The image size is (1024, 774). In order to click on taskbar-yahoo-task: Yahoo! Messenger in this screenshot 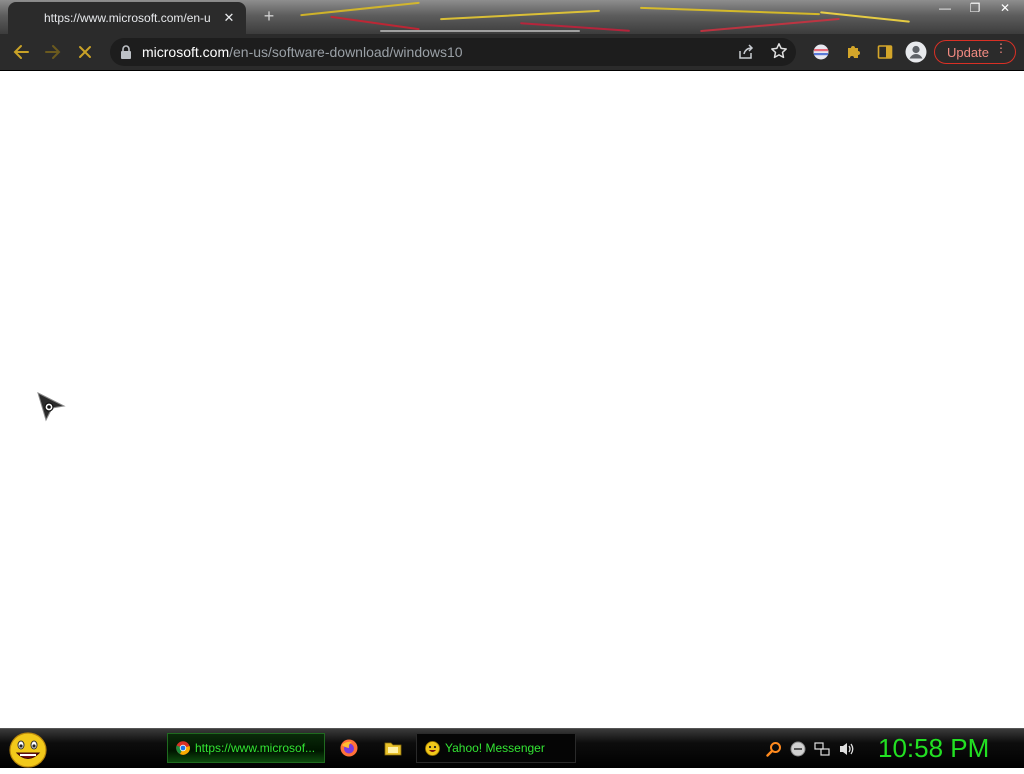, I will do `click(496, 748)`.